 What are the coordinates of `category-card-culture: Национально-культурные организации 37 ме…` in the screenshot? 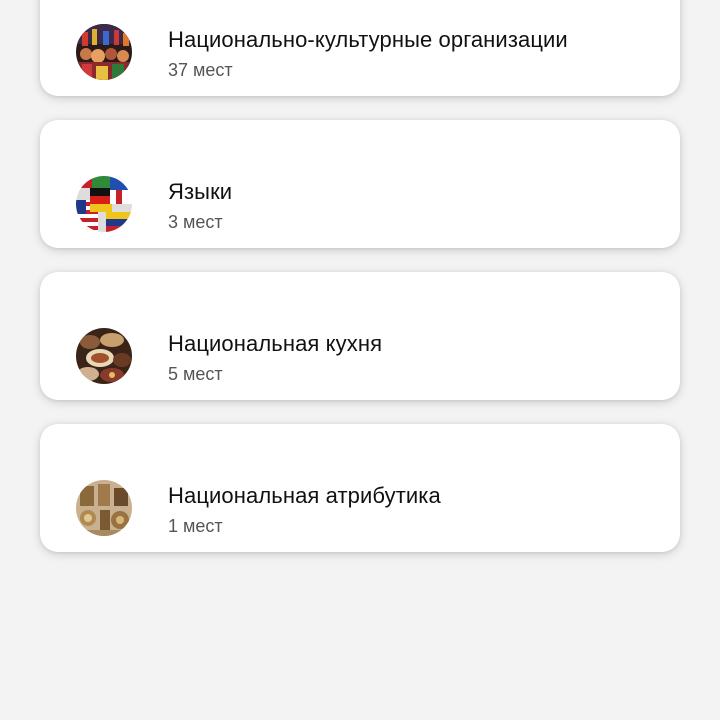 It's located at (360, 48).